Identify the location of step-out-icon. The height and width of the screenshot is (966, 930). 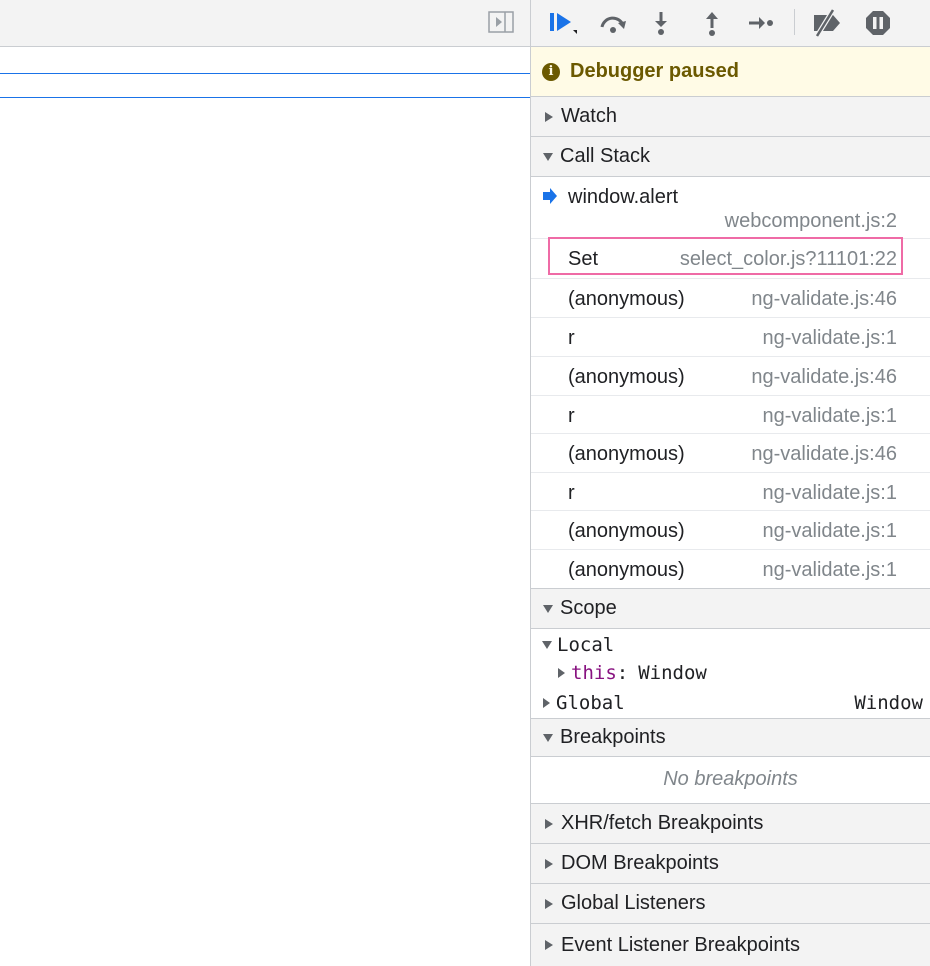
(712, 23).